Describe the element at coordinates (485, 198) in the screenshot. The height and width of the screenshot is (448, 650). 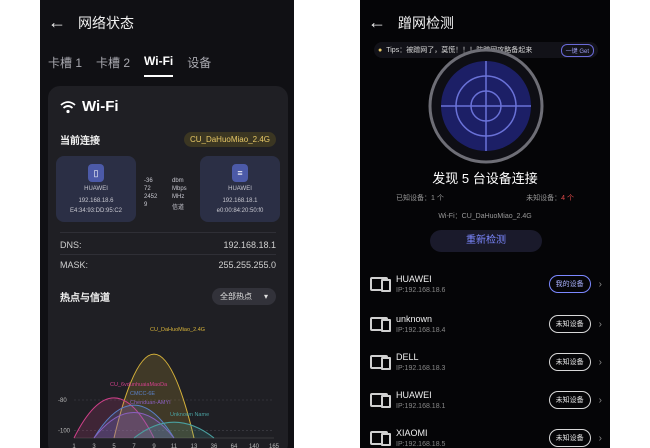
I see `device-counts: 已知设备：1 个 未知设备：4 个` at that location.